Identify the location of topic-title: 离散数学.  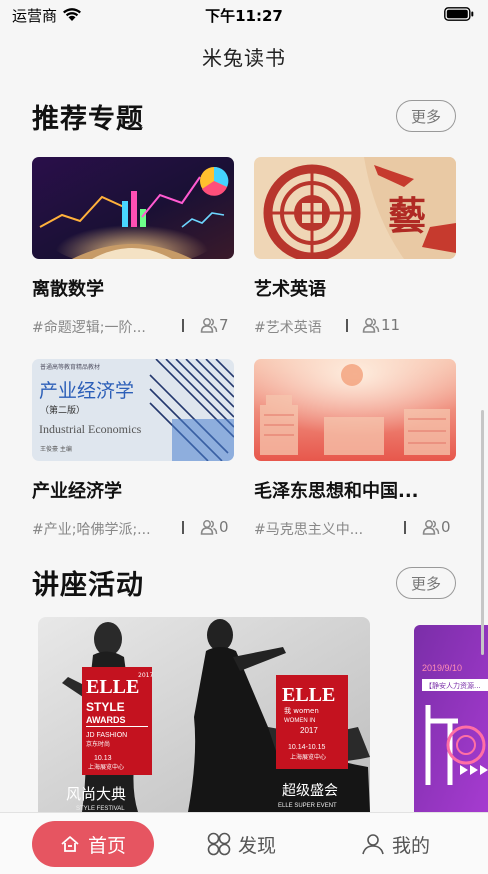
(68, 289).